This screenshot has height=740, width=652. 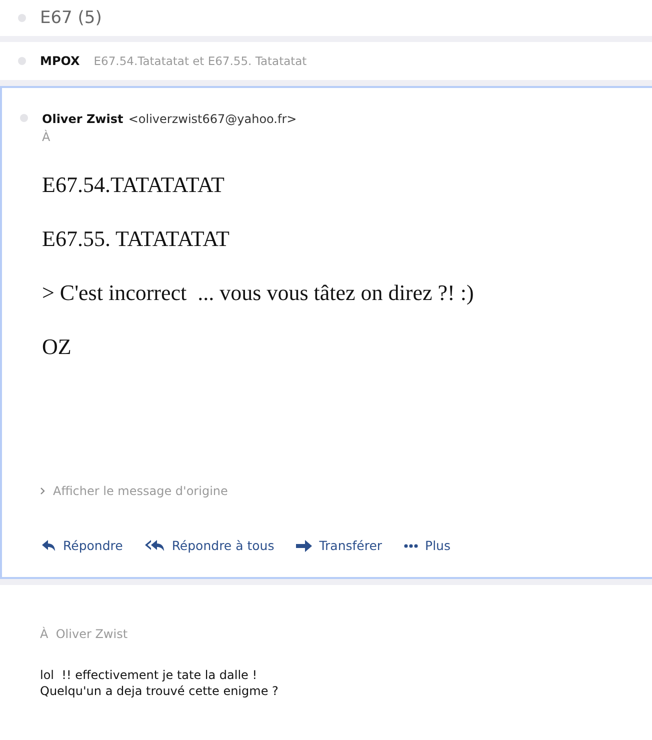 What do you see at coordinates (49, 546) in the screenshot?
I see `reply-arrow-icon` at bounding box center [49, 546].